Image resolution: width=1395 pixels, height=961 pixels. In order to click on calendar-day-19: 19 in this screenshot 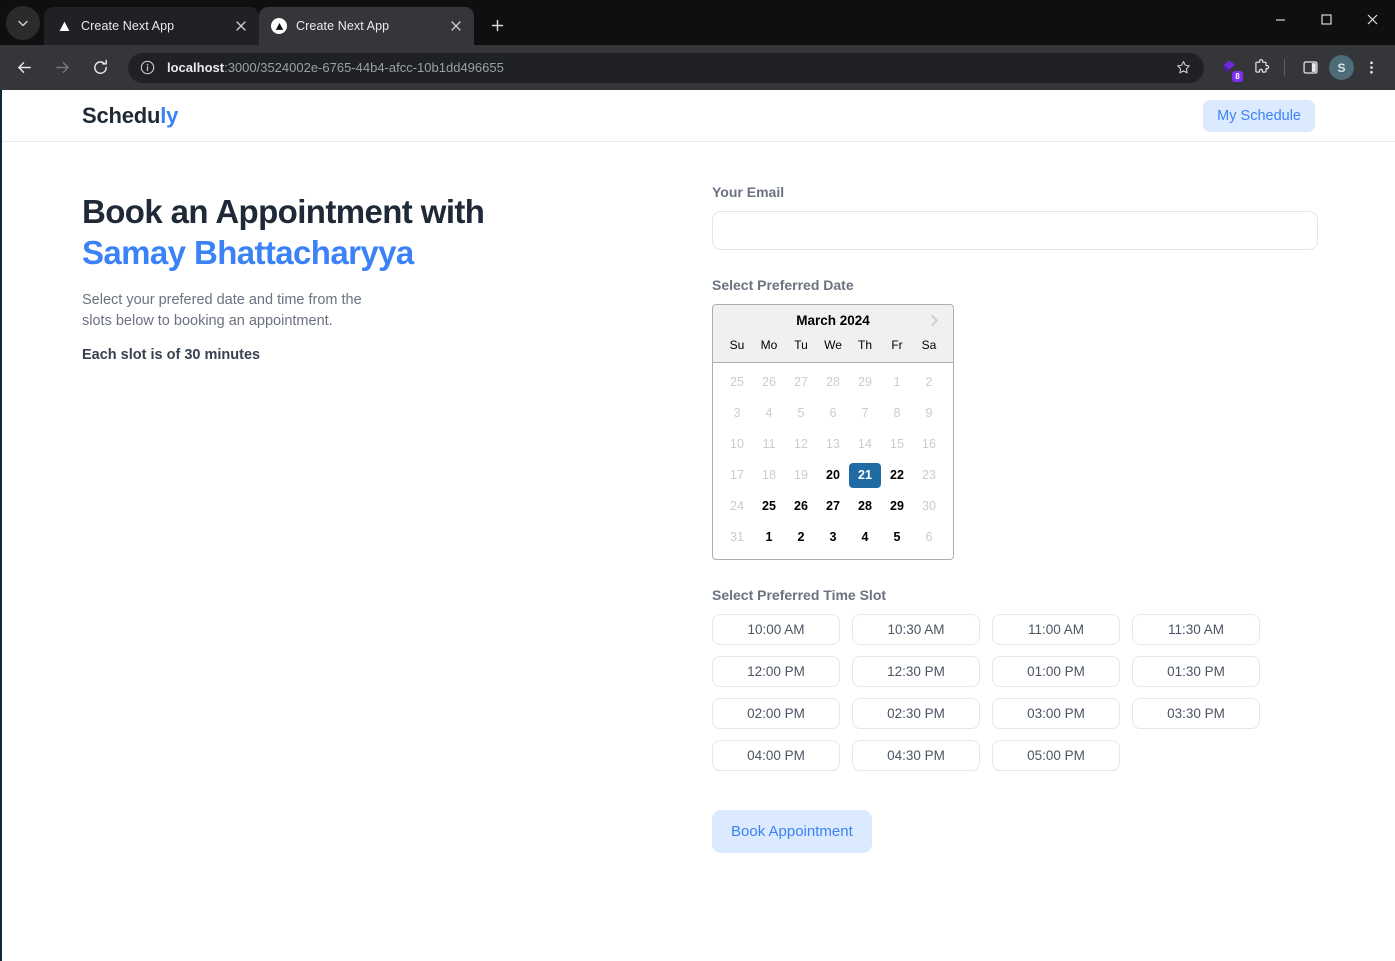, I will do `click(801, 475)`.